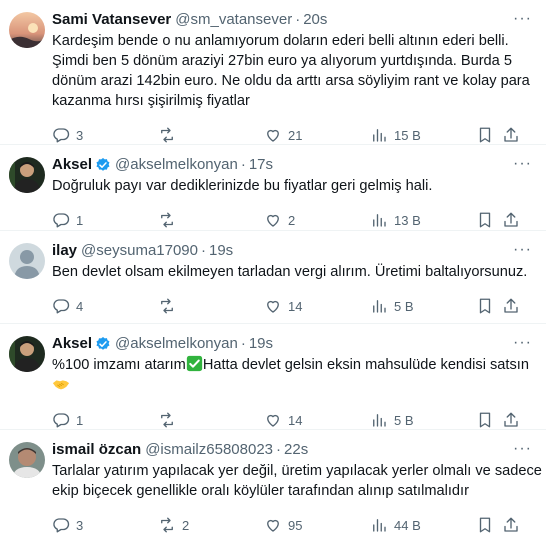 Image resolution: width=546 pixels, height=543 pixels. I want to click on views-button: 15 B, so click(395, 135).